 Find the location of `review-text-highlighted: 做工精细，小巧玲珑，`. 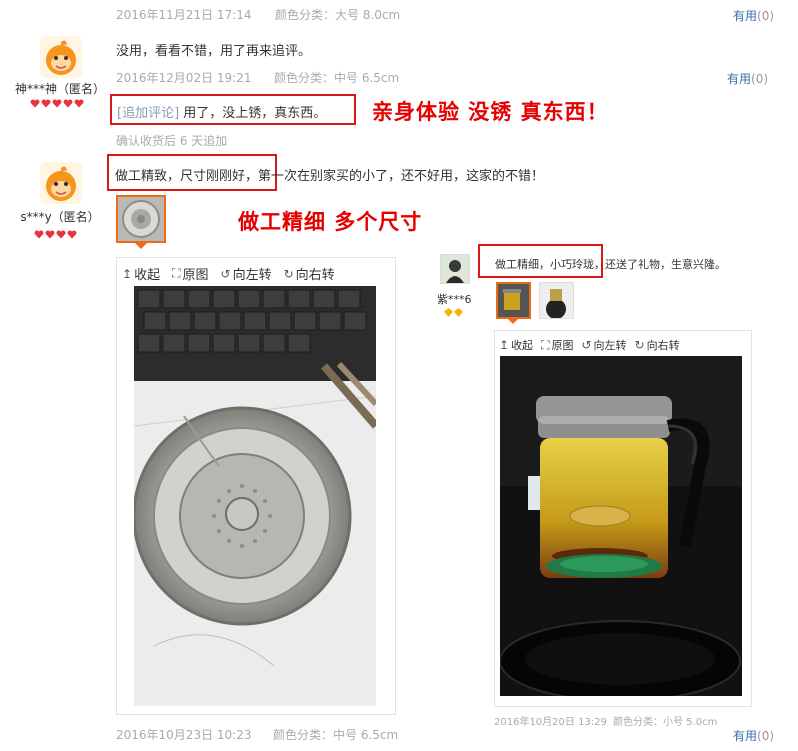

review-text-highlighted: 做工精细，小巧玲珑， is located at coordinates (550, 264).